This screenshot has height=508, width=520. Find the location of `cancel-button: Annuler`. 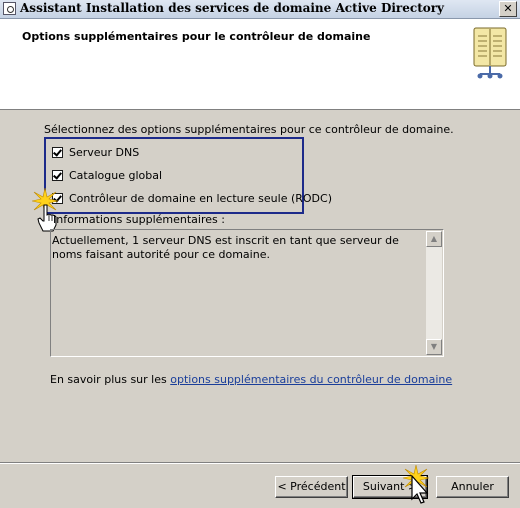

cancel-button: Annuler is located at coordinates (472, 487).